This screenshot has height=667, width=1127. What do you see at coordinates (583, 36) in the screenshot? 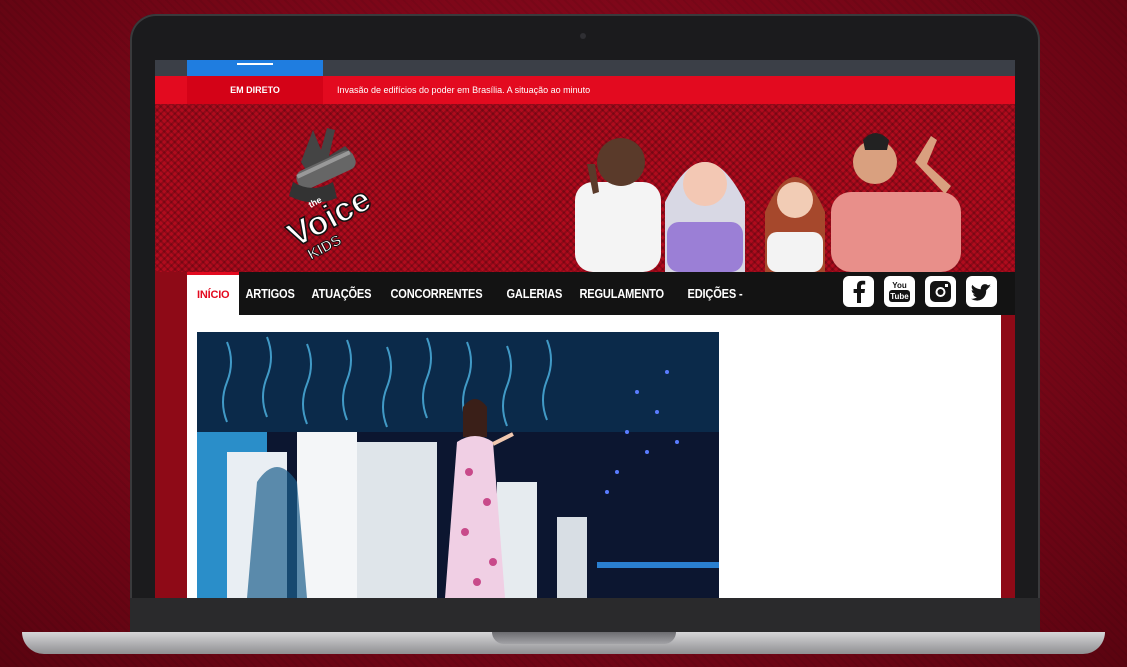
I see `camera-dot` at bounding box center [583, 36].